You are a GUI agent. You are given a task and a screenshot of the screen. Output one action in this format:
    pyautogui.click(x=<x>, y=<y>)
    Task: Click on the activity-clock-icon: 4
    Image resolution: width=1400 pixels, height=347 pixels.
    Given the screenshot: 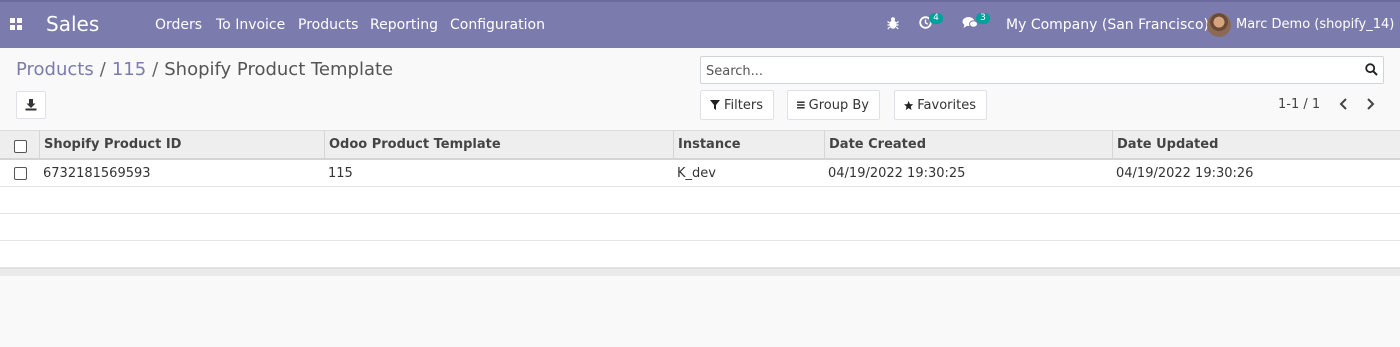 What is the action you would take?
    pyautogui.click(x=931, y=23)
    